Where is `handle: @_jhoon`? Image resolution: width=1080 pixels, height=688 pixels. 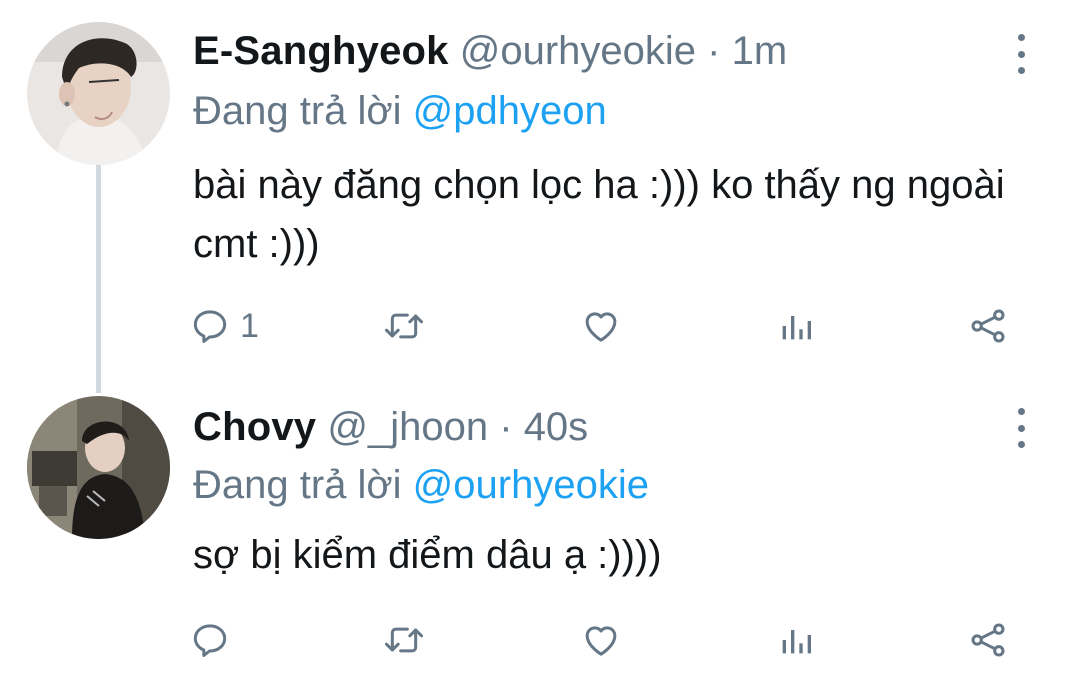
handle: @_jhoon is located at coordinates (407, 427).